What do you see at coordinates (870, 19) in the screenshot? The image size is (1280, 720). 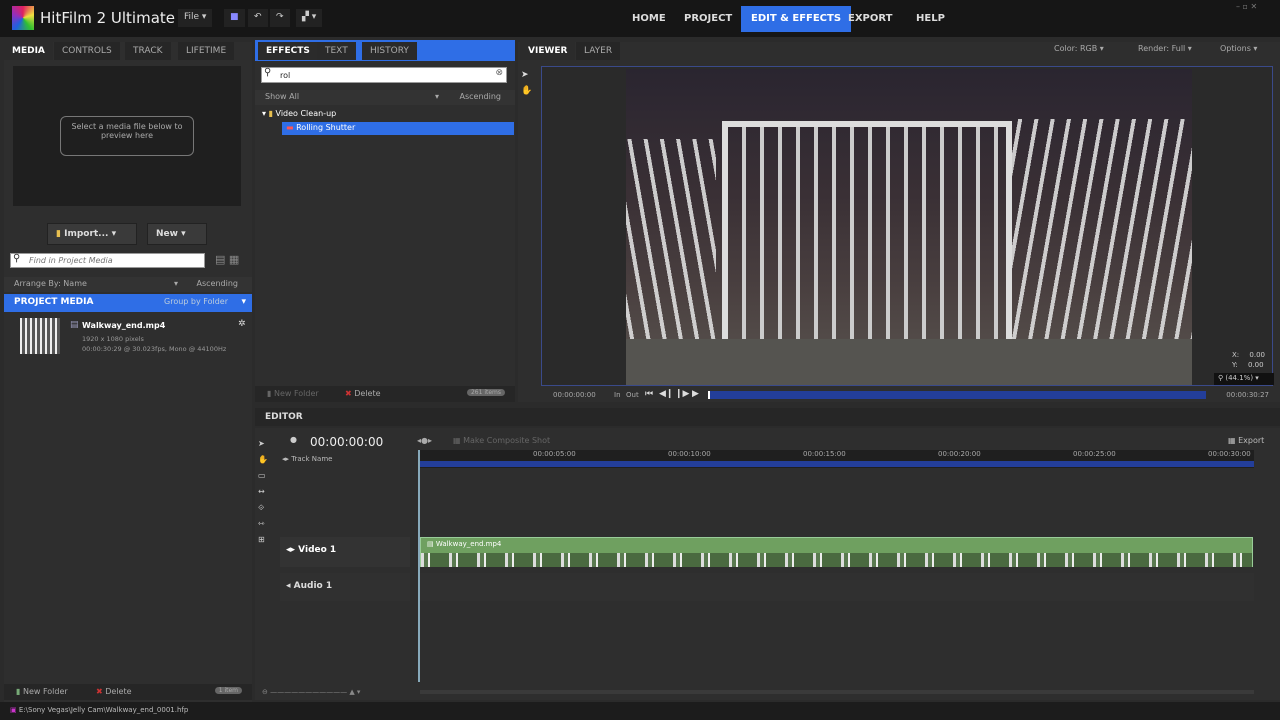 I see `nav-export: EXPORT` at bounding box center [870, 19].